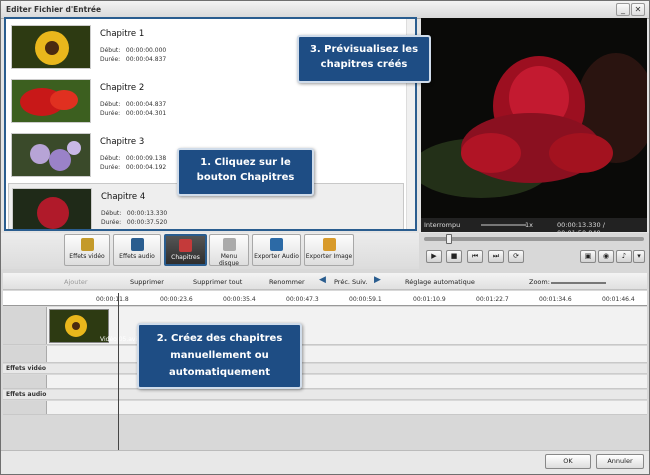 The image size is (650, 475). What do you see at coordinates (146, 50) in the screenshot?
I see `debut-value: 00:00:00.000` at bounding box center [146, 50].